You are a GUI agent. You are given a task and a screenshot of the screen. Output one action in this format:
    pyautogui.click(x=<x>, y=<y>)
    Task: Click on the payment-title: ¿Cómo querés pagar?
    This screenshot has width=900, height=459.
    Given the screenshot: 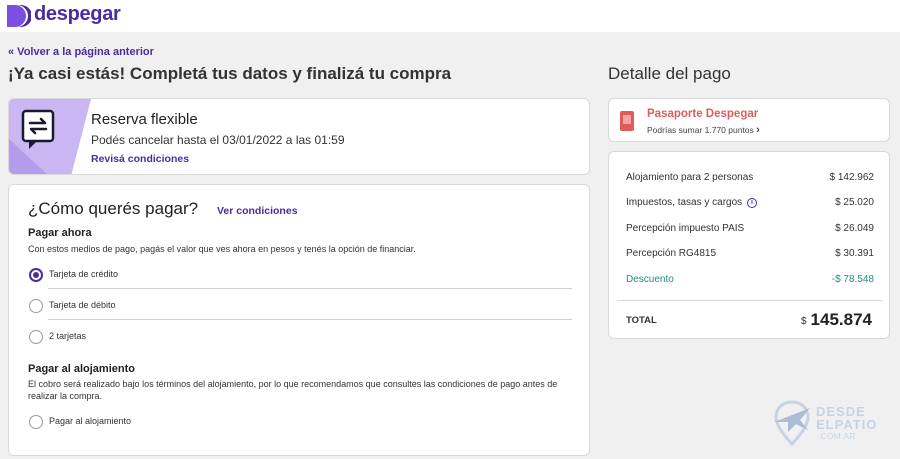 What is the action you would take?
    pyautogui.click(x=113, y=208)
    